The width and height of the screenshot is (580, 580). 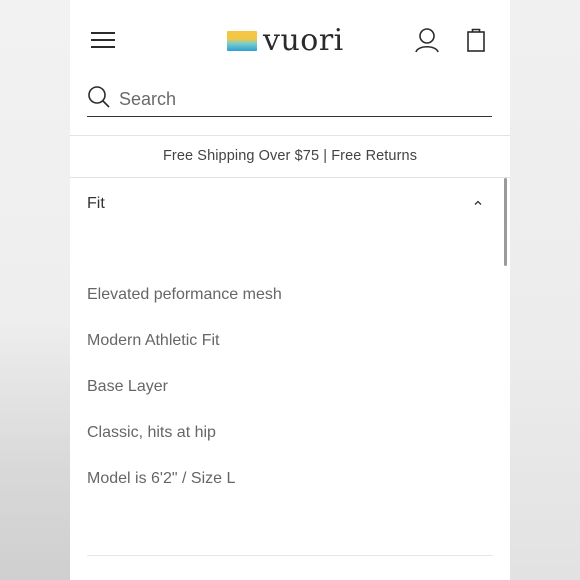 What do you see at coordinates (96, 203) in the screenshot?
I see `accordion-title: Fit` at bounding box center [96, 203].